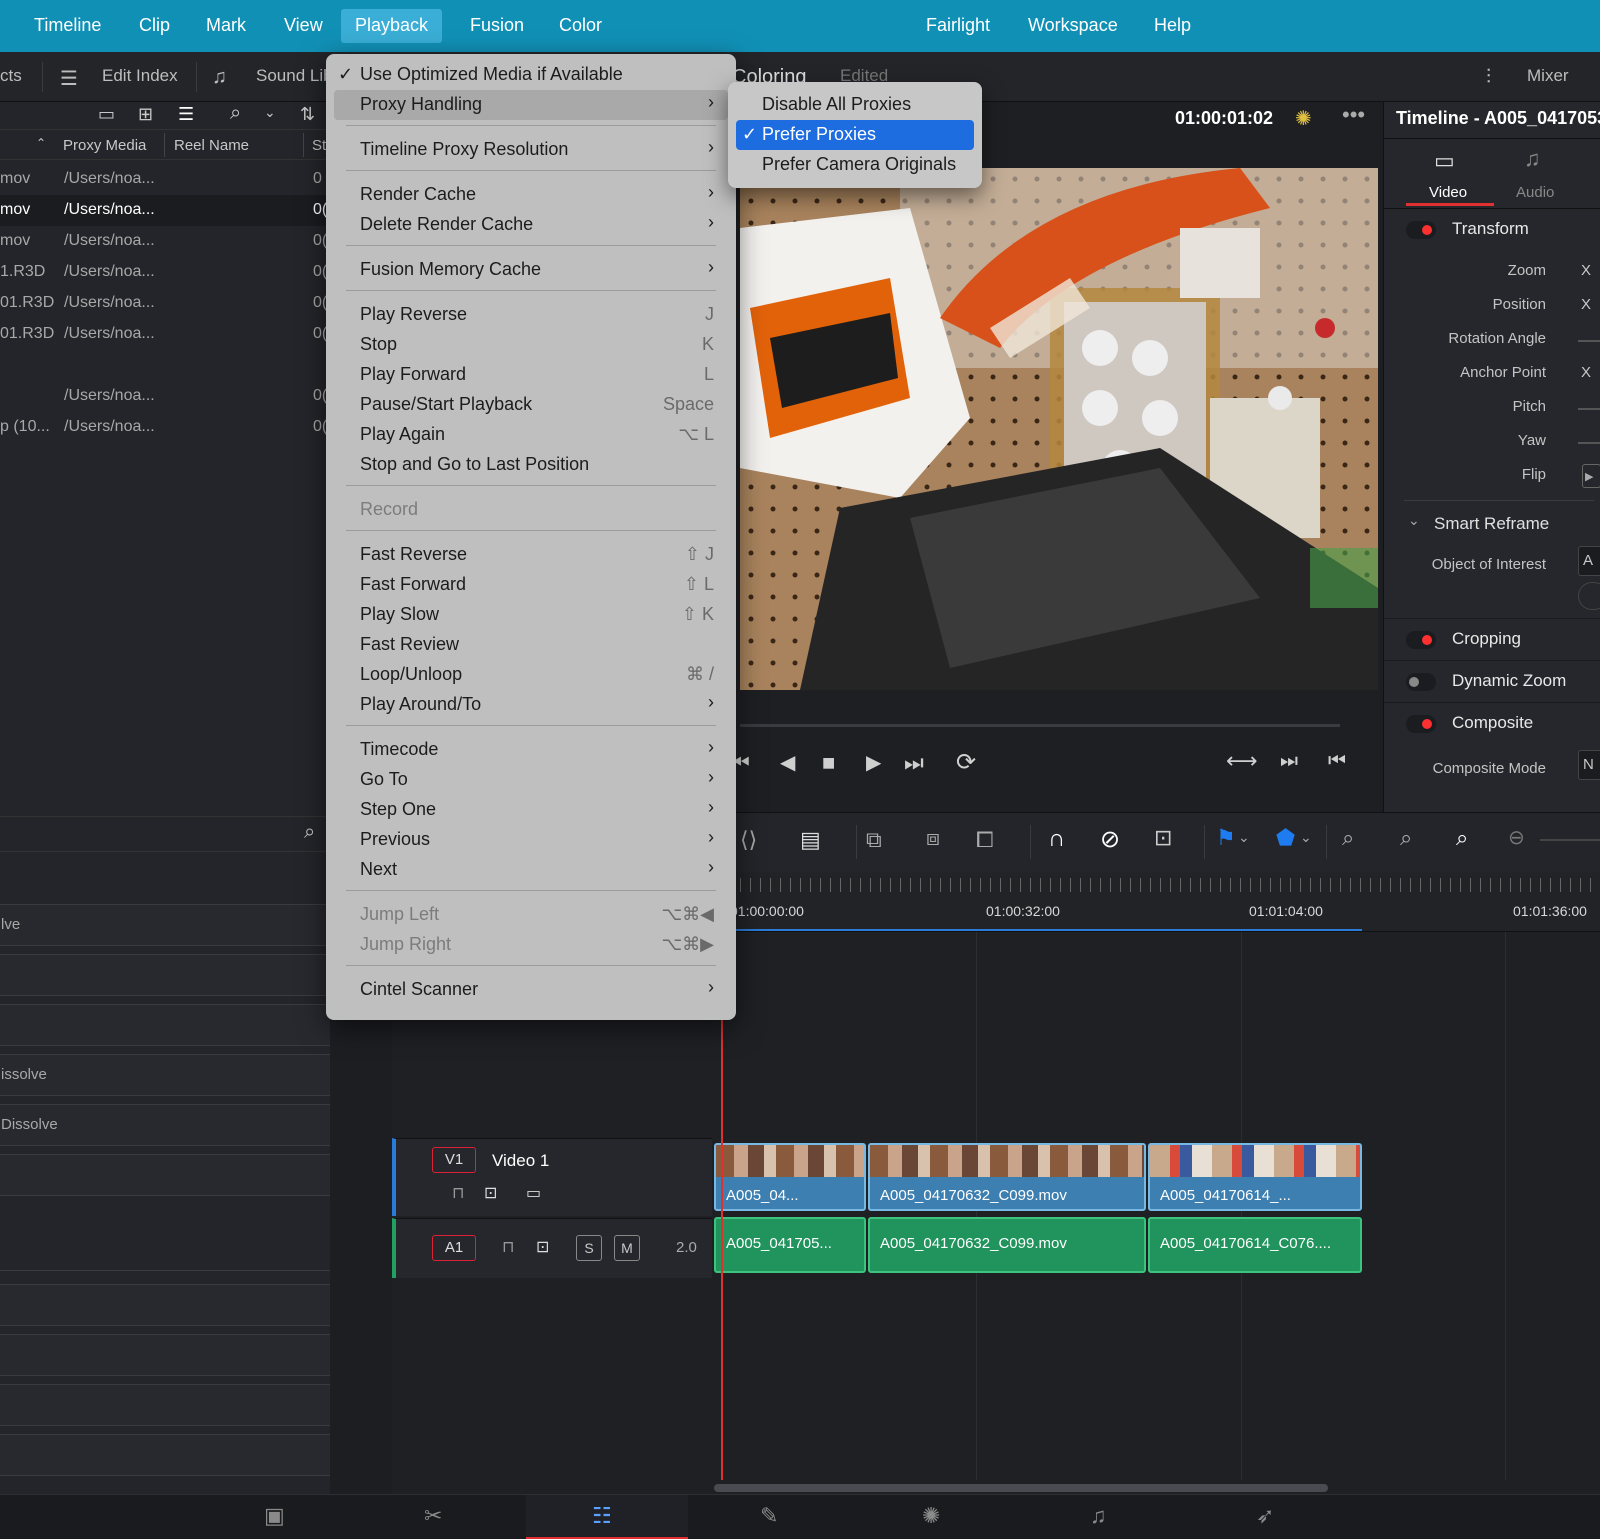  I want to click on list-view-icon: ☰, so click(186, 114).